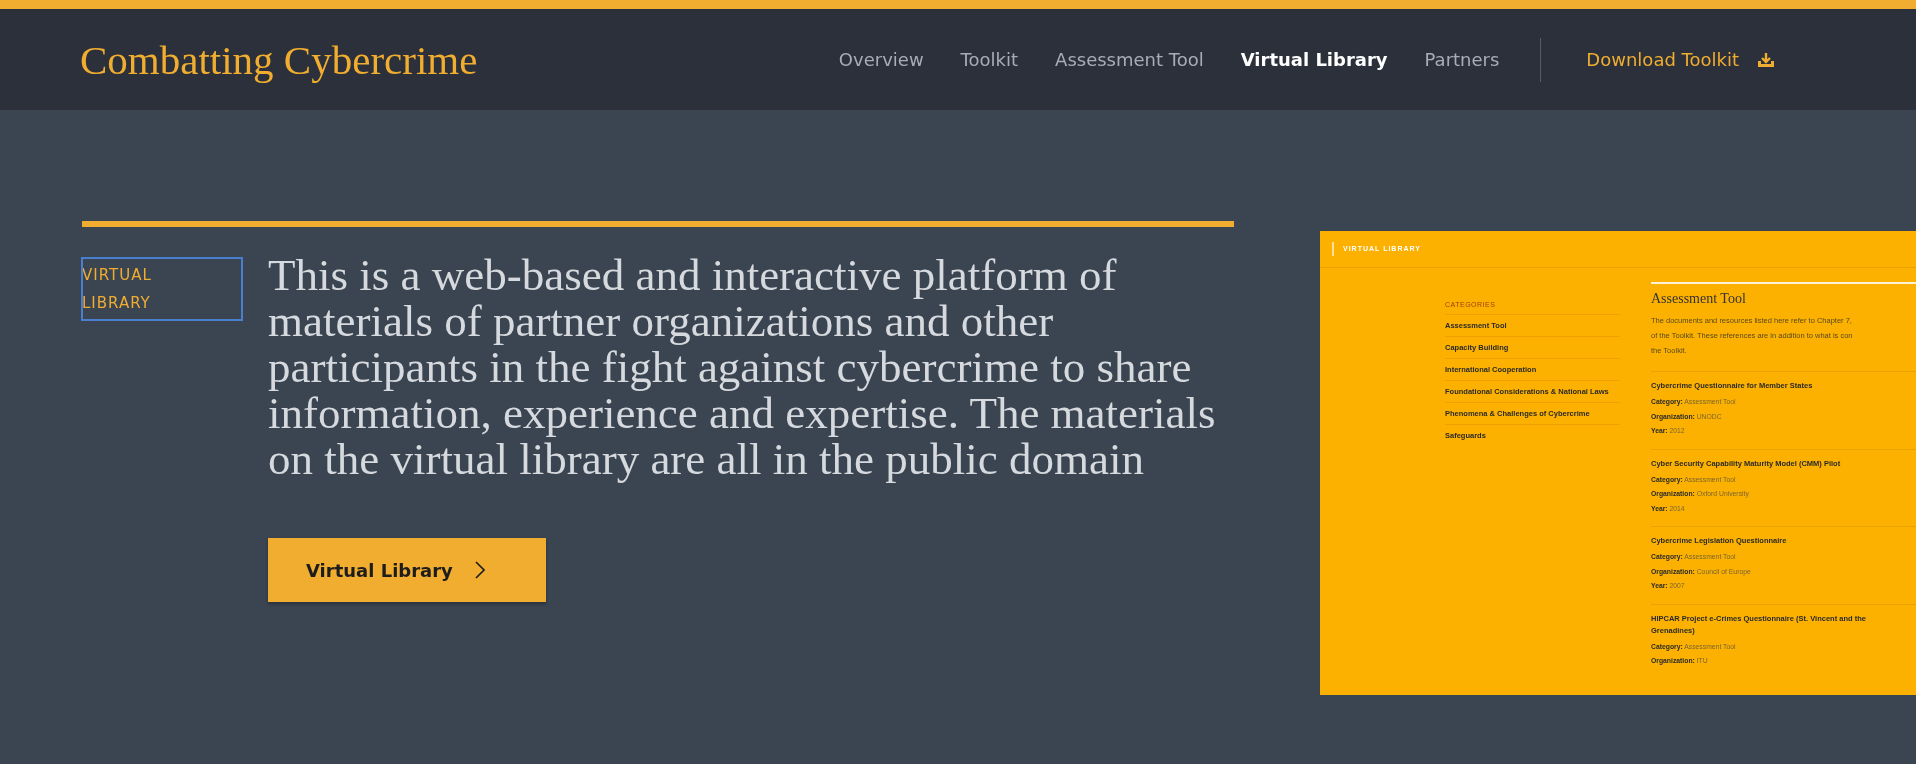 Image resolution: width=1916 pixels, height=764 pixels. Describe the element at coordinates (1129, 59) in the screenshot. I see `nav-link: Assessment Tool` at that location.